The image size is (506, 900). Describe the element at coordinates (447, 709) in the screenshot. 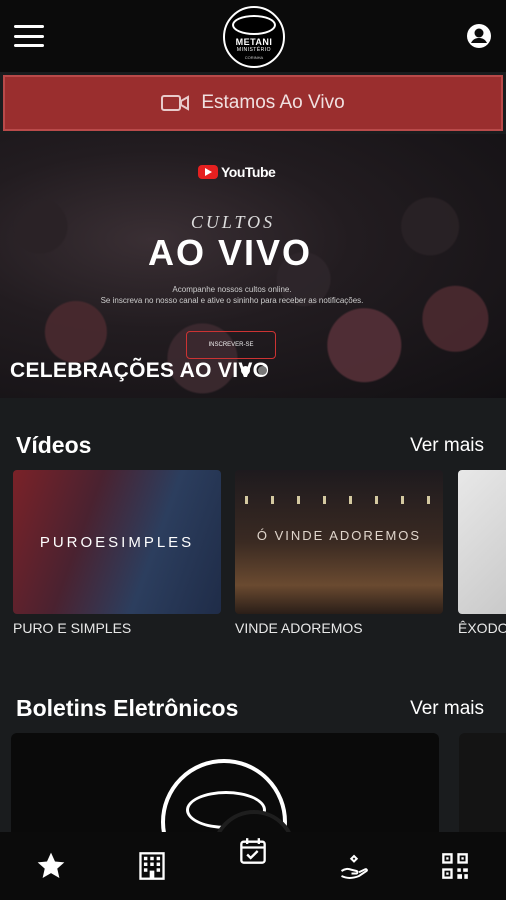

I see `bulletins-see-more-link: Ver mais` at that location.